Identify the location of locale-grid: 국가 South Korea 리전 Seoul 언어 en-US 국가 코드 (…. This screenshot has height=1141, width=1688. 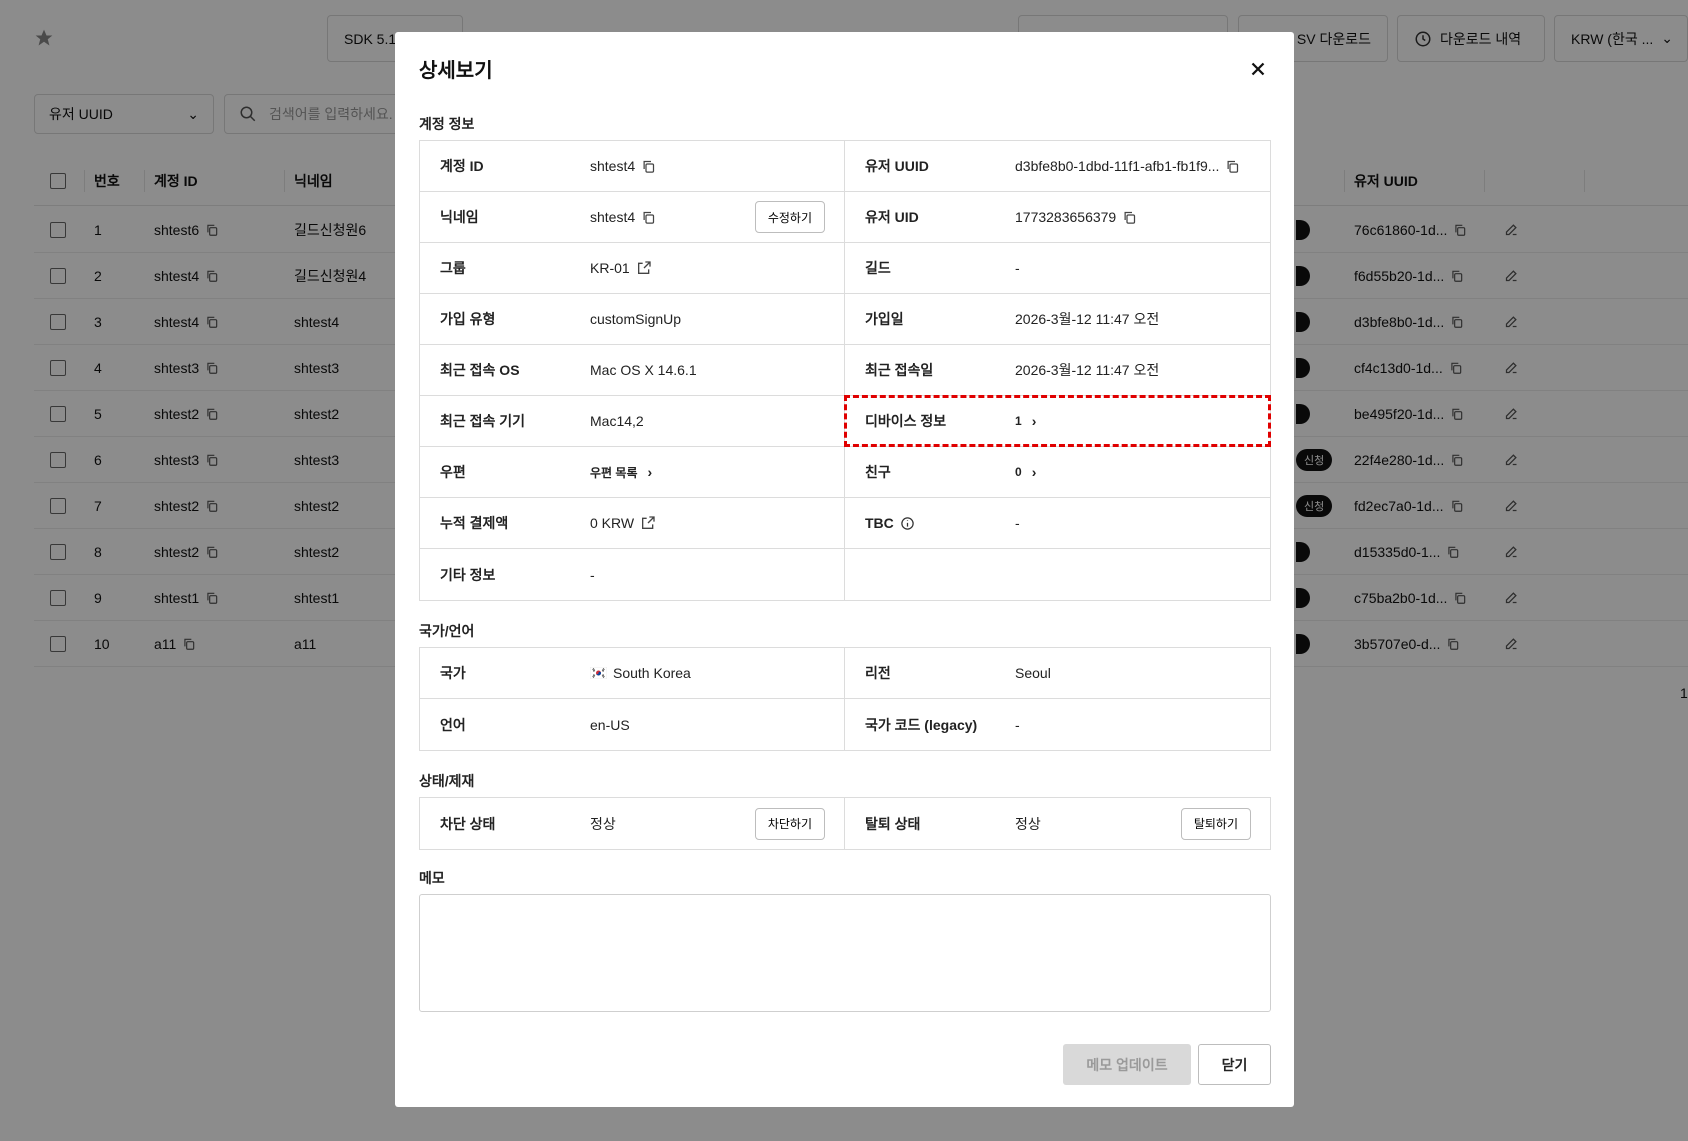
(845, 699).